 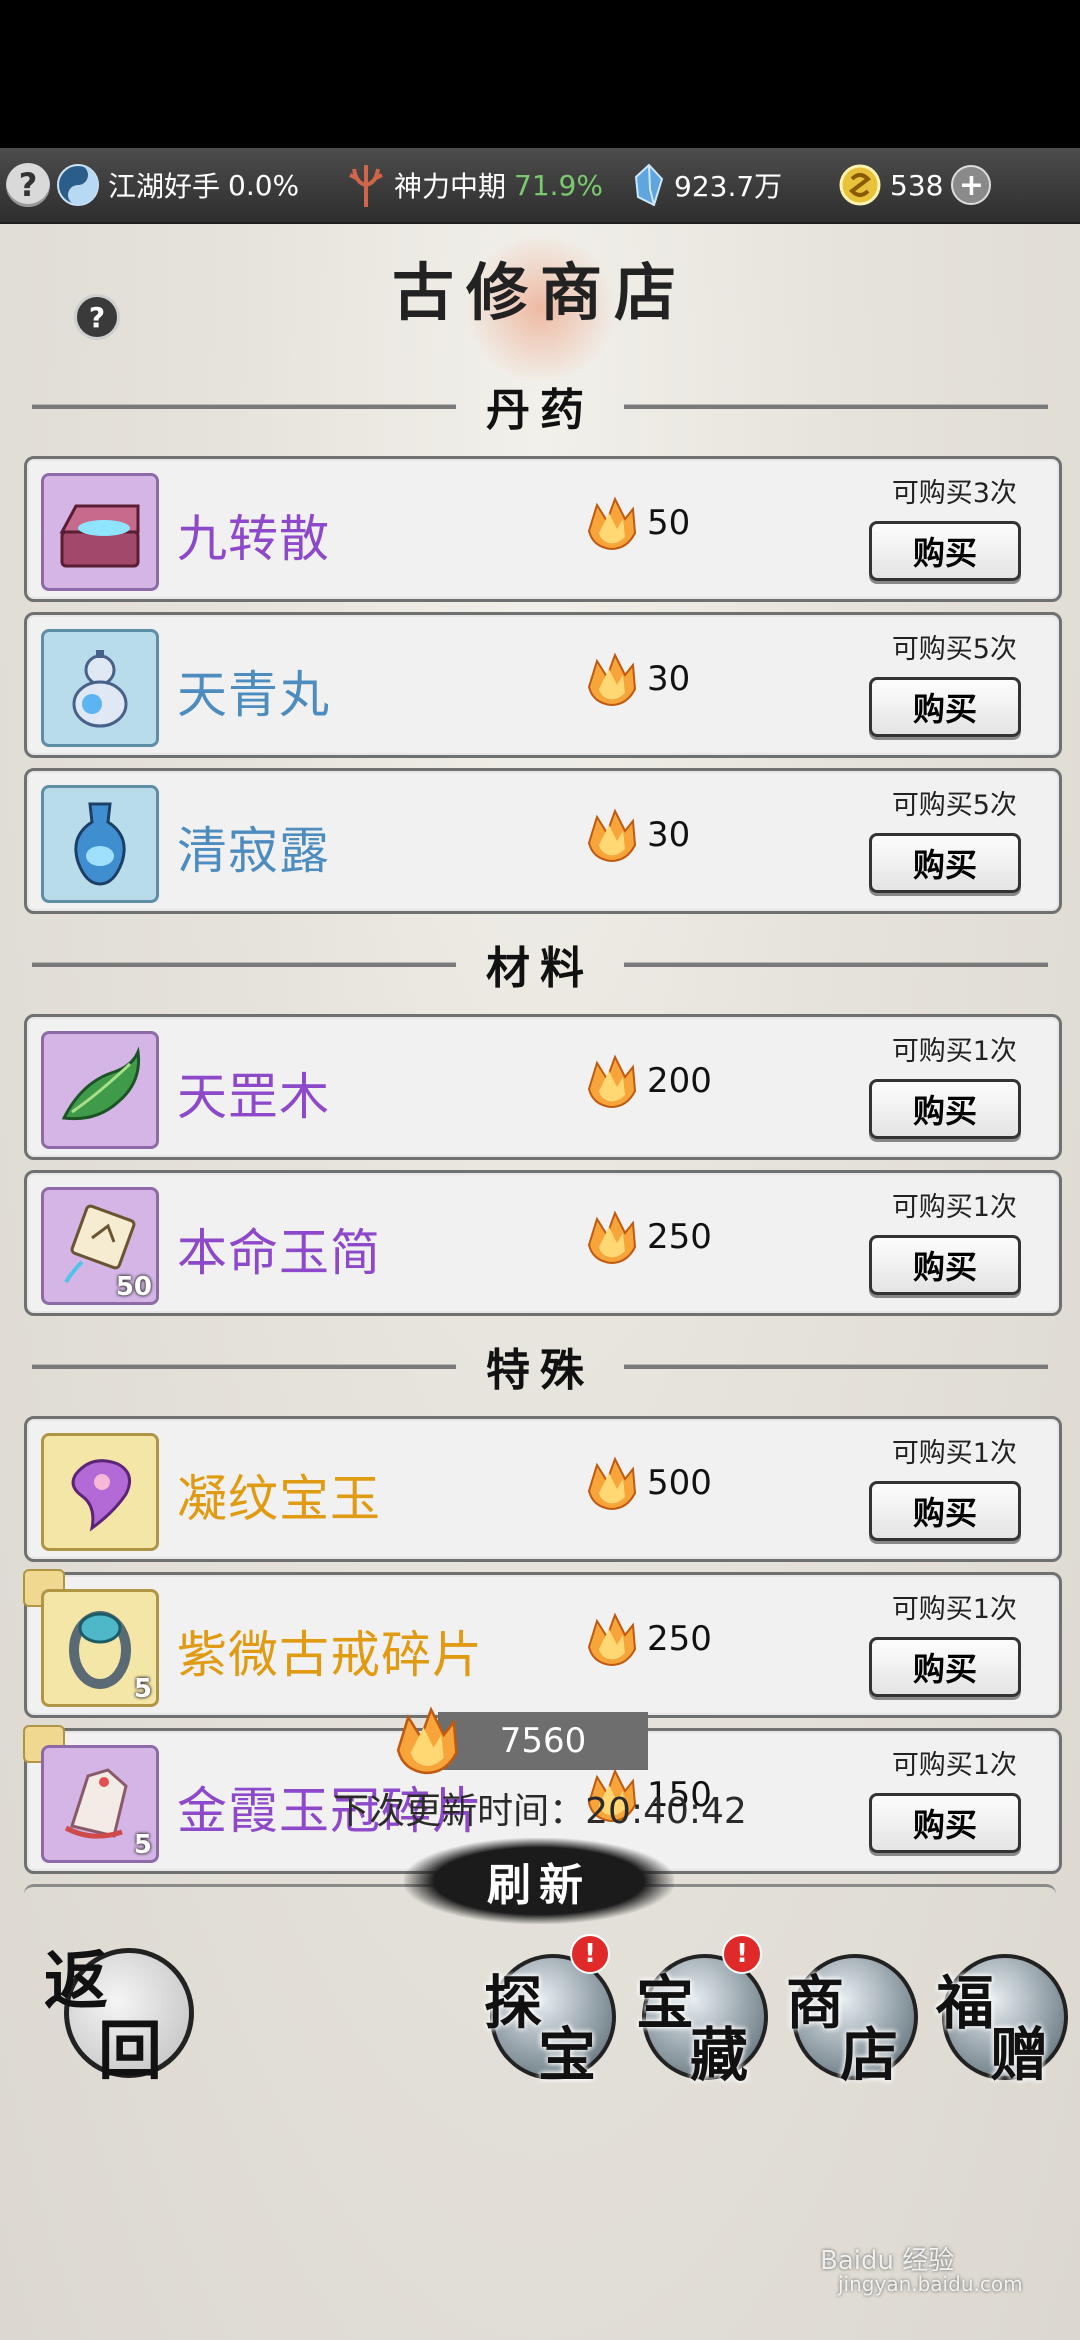 I want to click on shop-item-row: 九转散 50 可购买3次 购买, so click(x=543, y=529).